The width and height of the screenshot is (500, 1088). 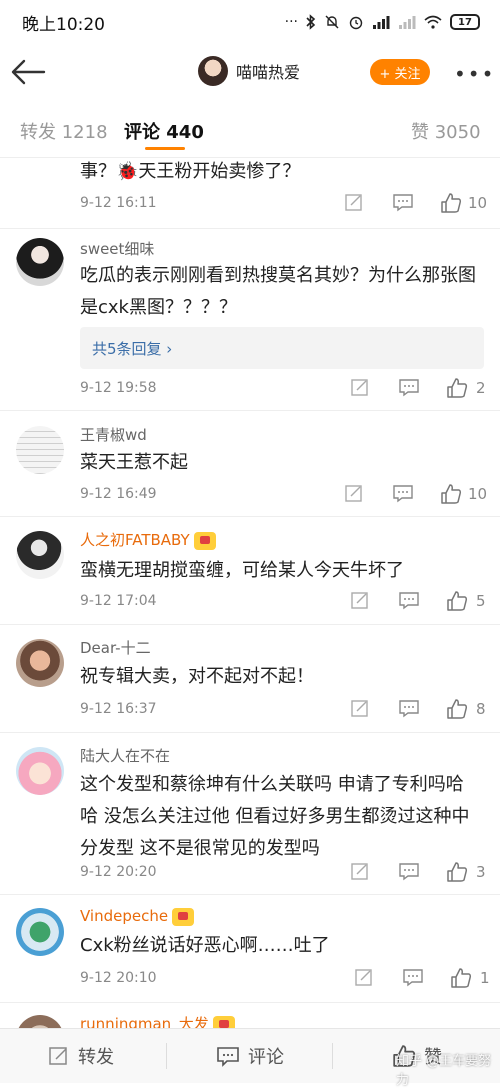 I want to click on more-dots-icon: ···, so click(x=291, y=22).